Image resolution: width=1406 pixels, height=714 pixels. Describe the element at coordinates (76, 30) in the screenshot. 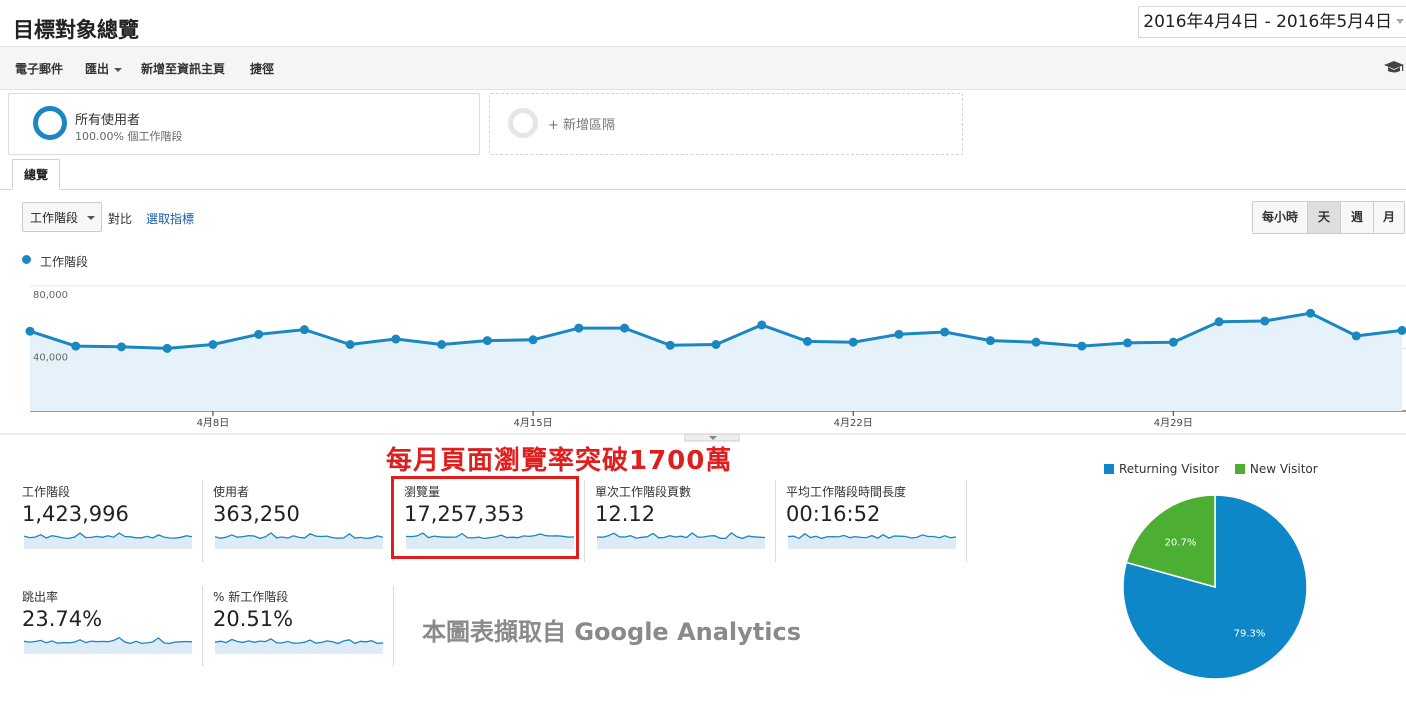

I see `page-title: 目標對象總覽` at that location.